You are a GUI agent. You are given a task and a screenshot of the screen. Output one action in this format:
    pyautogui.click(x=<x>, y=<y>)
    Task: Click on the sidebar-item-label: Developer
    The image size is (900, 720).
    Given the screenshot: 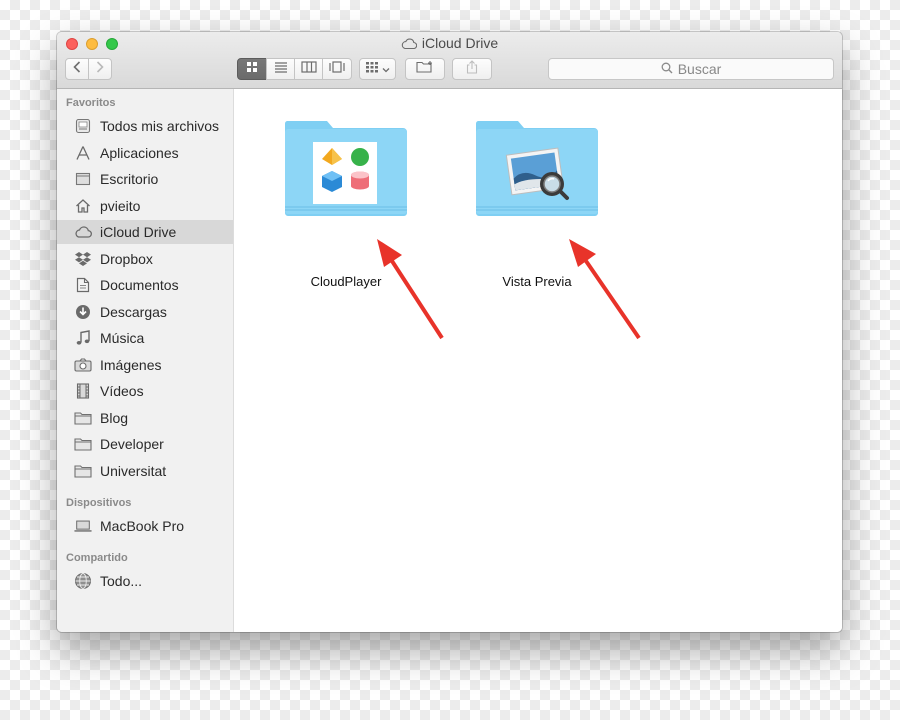 What is the action you would take?
    pyautogui.click(x=132, y=444)
    